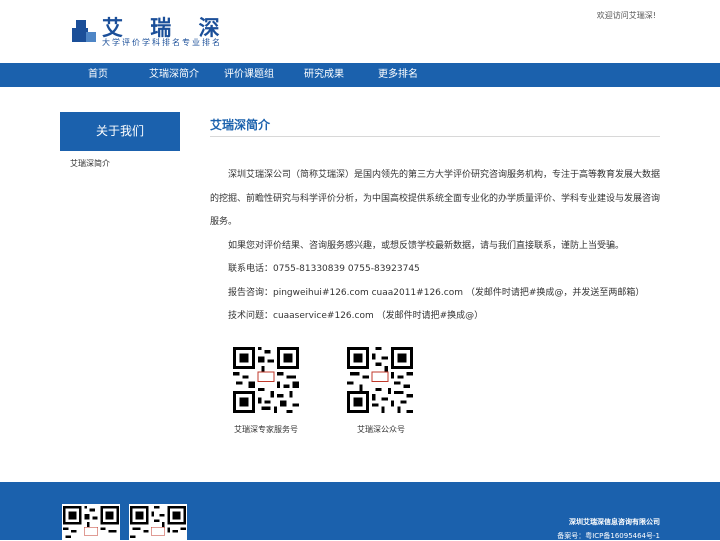 The width and height of the screenshot is (720, 541). Describe the element at coordinates (614, 522) in the screenshot. I see `footer-company: 深圳艾瑞深信息咨询有限公司` at that location.